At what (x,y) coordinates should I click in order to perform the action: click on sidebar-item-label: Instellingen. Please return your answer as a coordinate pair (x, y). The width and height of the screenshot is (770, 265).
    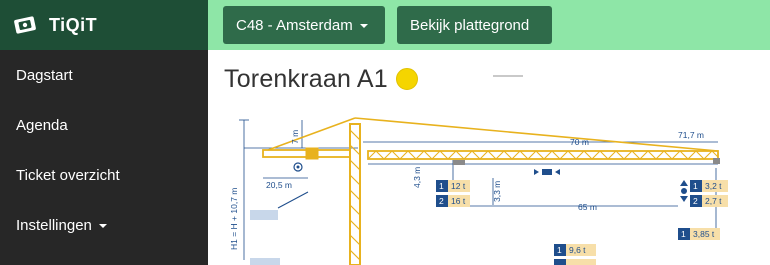
    Looking at the image, I should click on (54, 225).